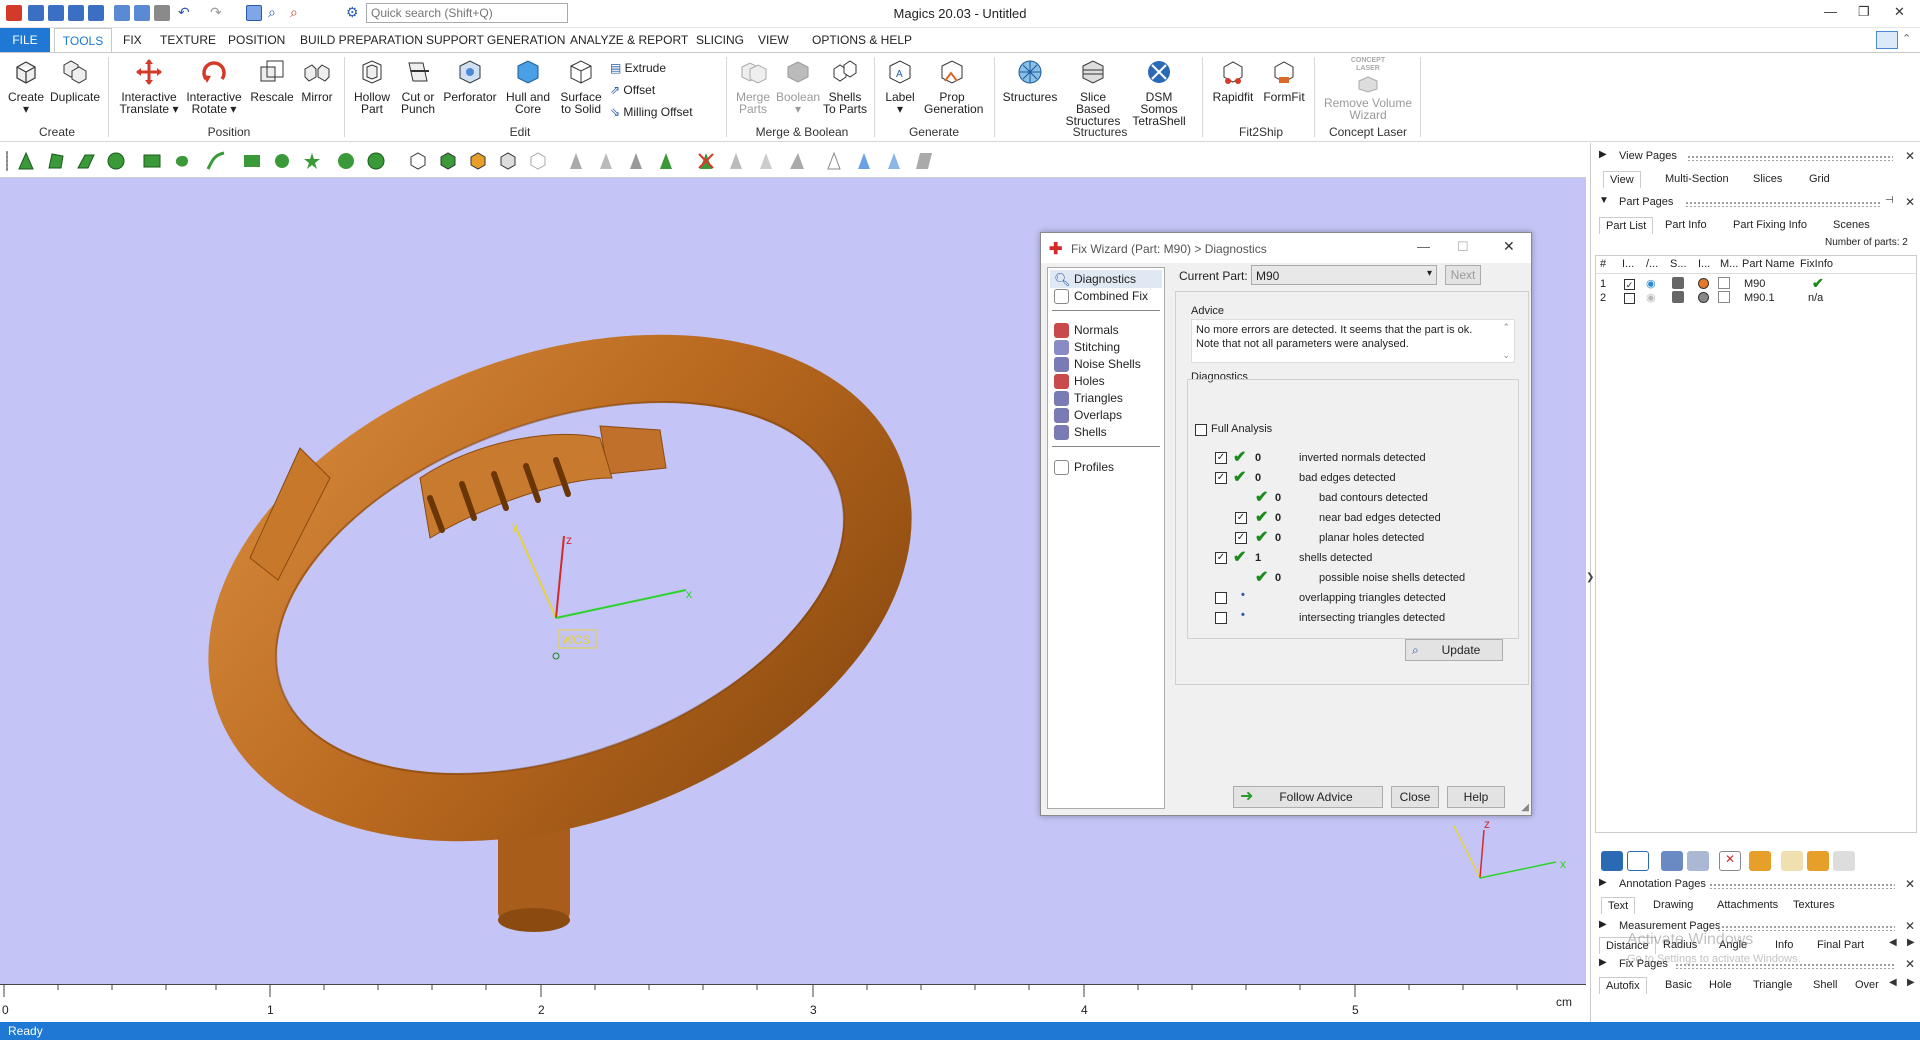 This screenshot has height=1040, width=1920. What do you see at coordinates (1899, 12) in the screenshot?
I see `close-window-button: ✕` at bounding box center [1899, 12].